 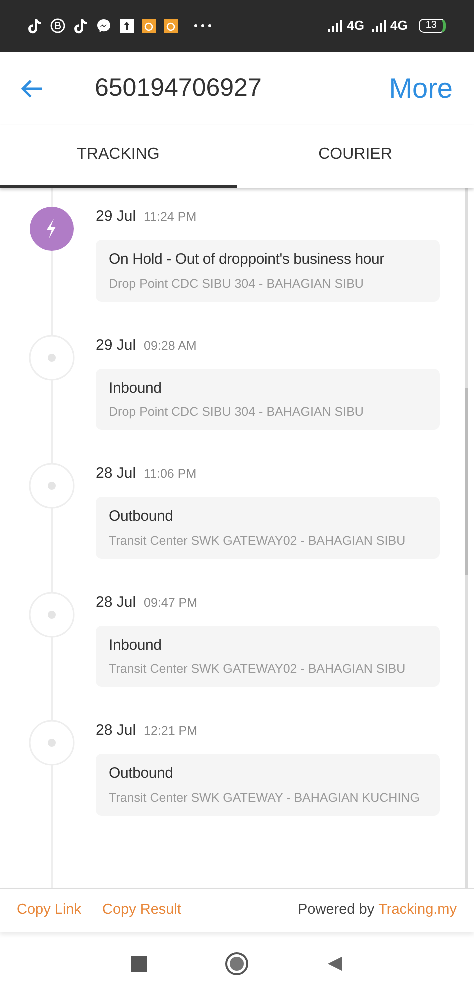 I want to click on lightning-icon, so click(x=52, y=229).